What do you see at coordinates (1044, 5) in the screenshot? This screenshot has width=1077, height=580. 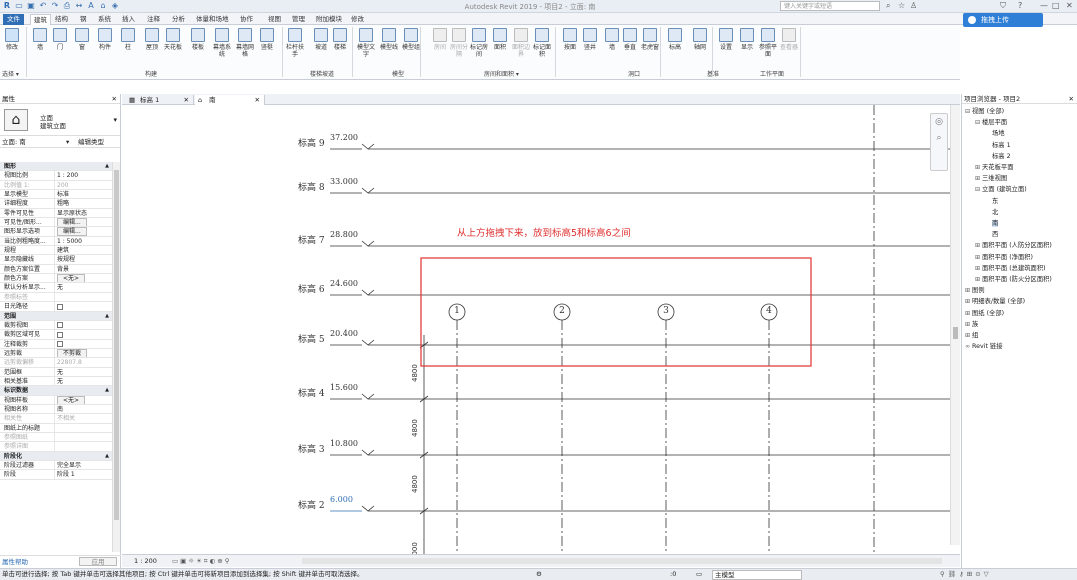 I see `minimize-icon: —` at bounding box center [1044, 5].